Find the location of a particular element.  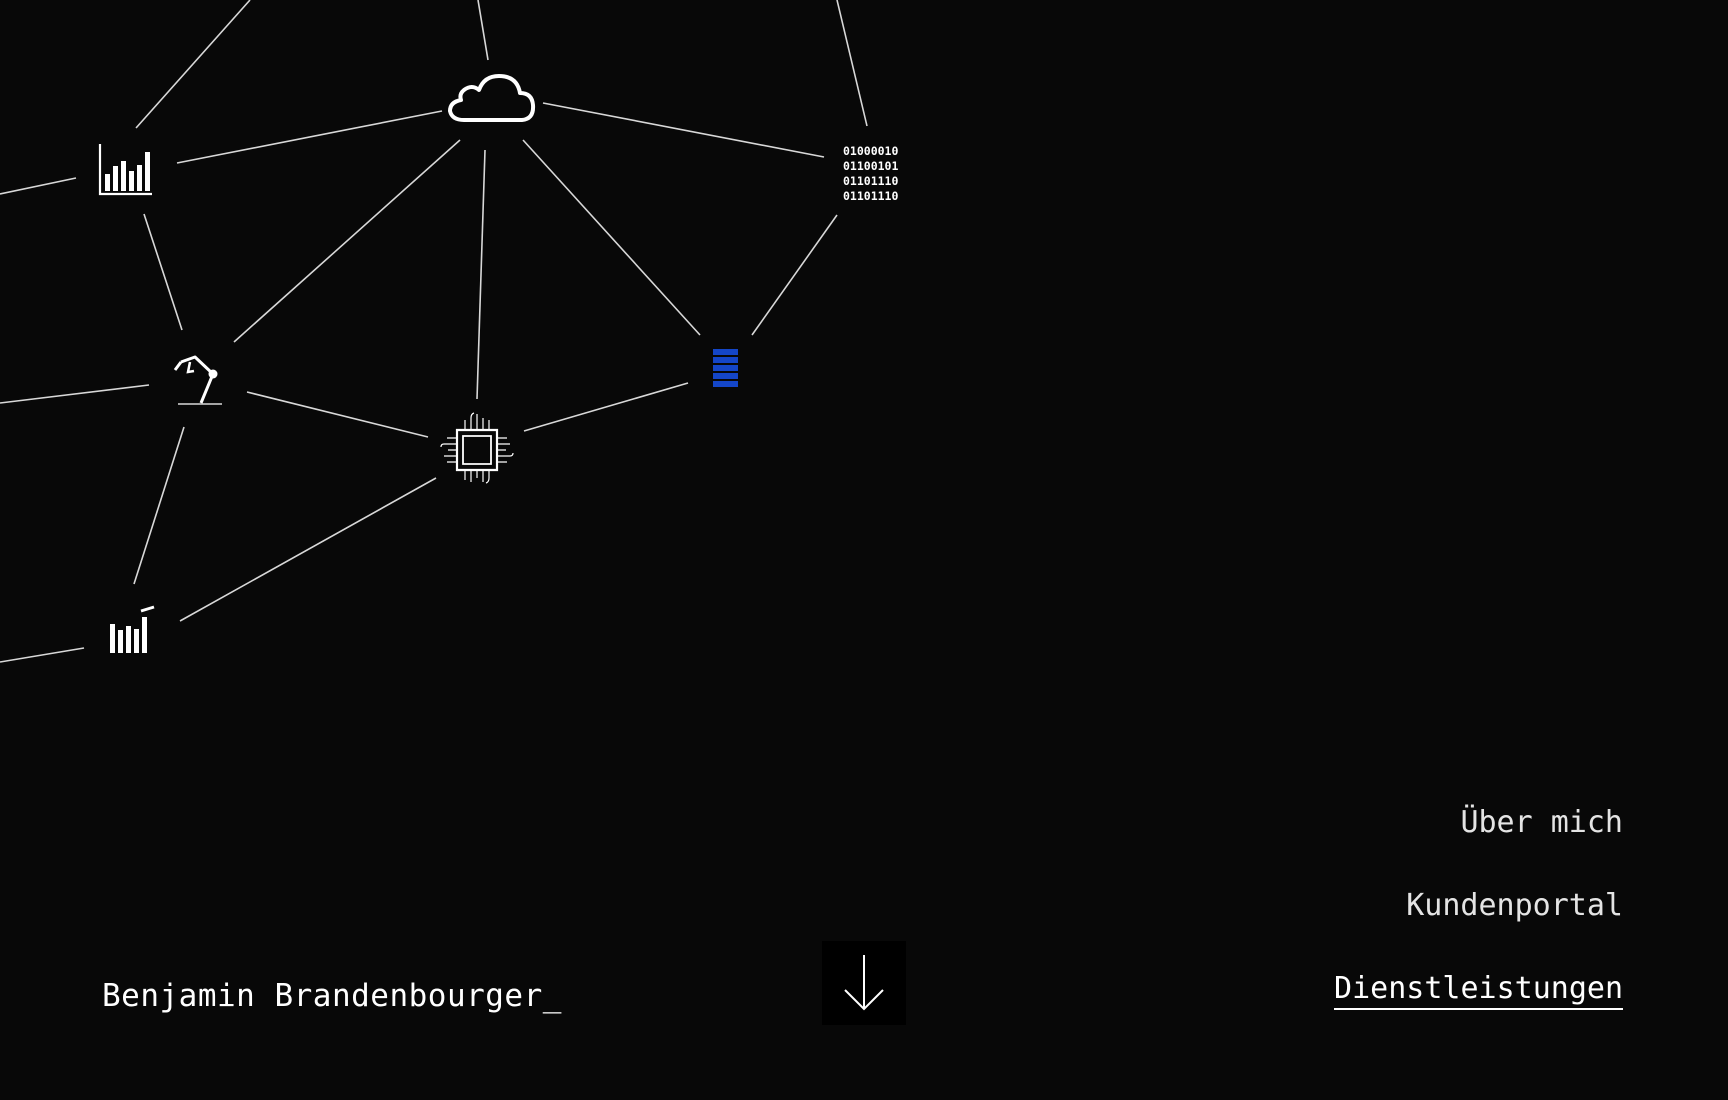

arrow-down-icon is located at coordinates (864, 983).